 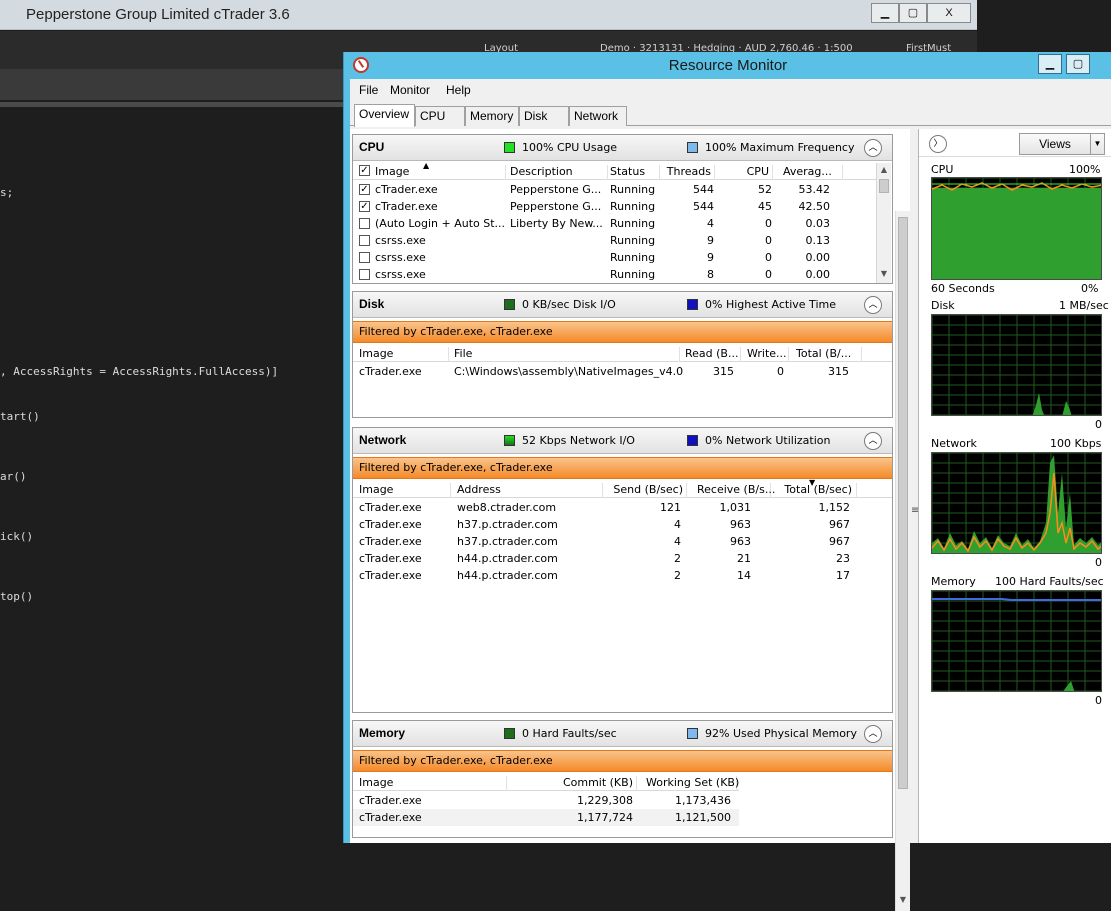 I want to click on ctrader-close-button: X, so click(x=949, y=13).